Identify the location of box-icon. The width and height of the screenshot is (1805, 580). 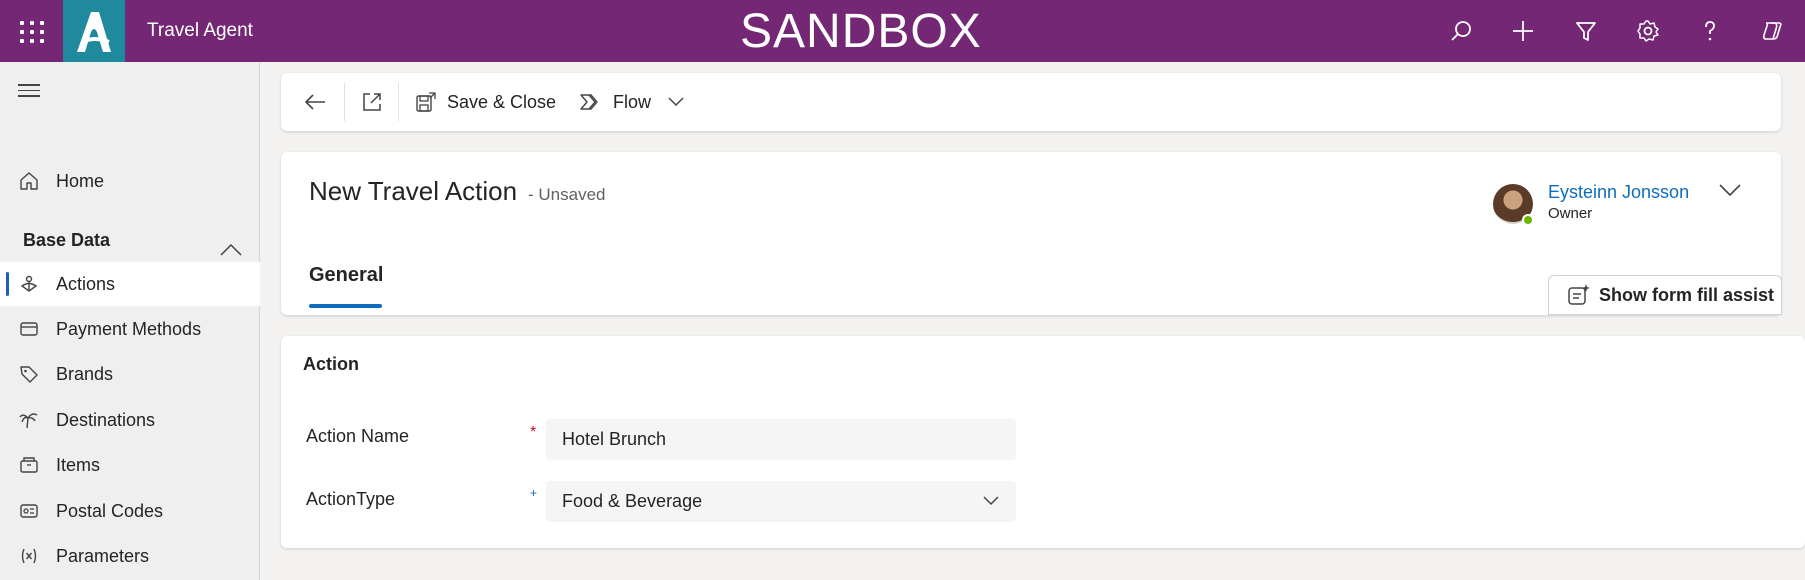
(29, 465).